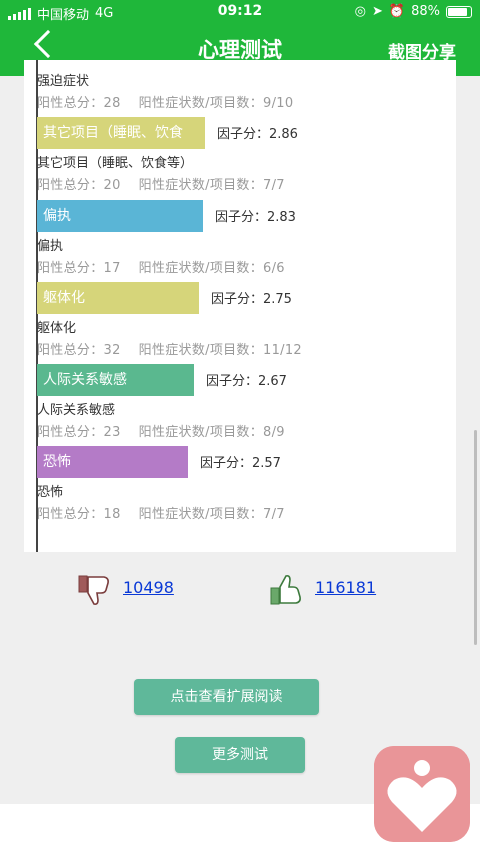  What do you see at coordinates (118, 298) in the screenshot?
I see `factor-bar: 躯体化` at bounding box center [118, 298].